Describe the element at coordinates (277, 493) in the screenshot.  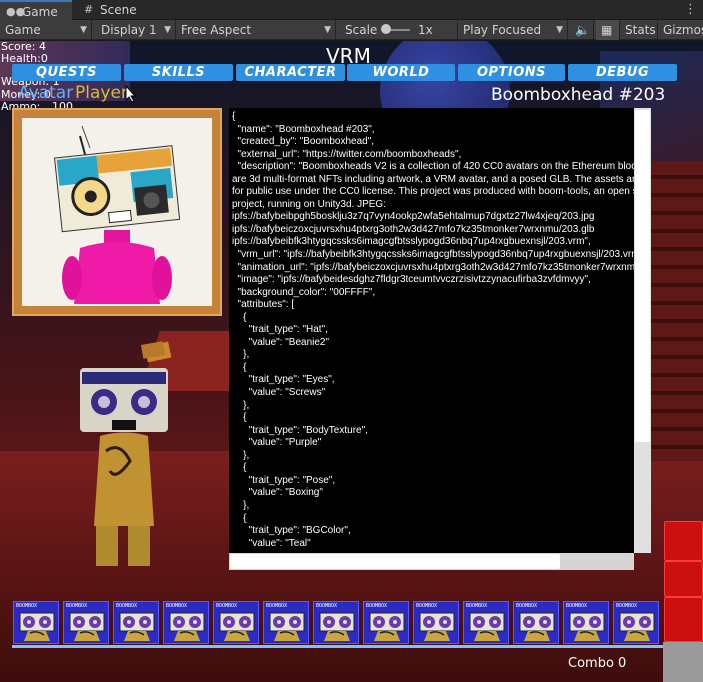
I see `metadata-line: "value": "Boxing"` at that location.